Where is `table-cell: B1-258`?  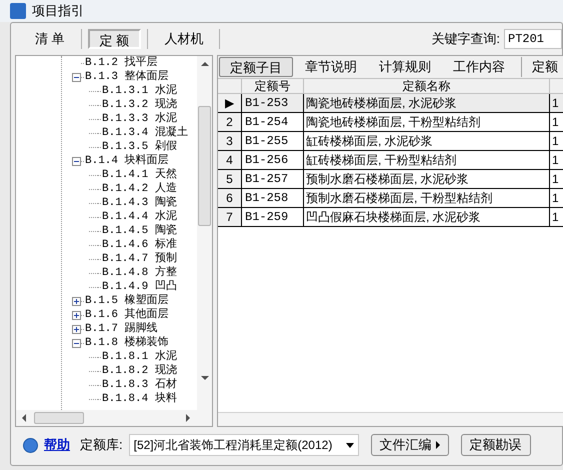 table-cell: B1-258 is located at coordinates (273, 198).